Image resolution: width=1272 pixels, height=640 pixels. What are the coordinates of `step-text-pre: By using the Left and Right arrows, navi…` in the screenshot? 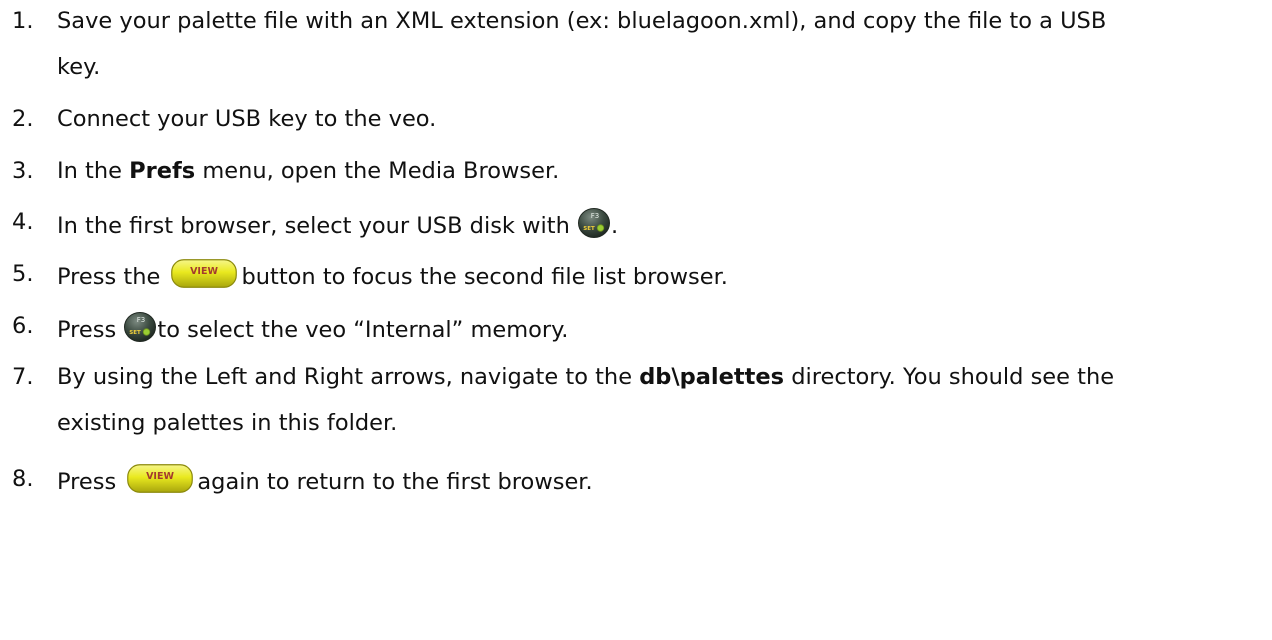 It's located at (348, 377).